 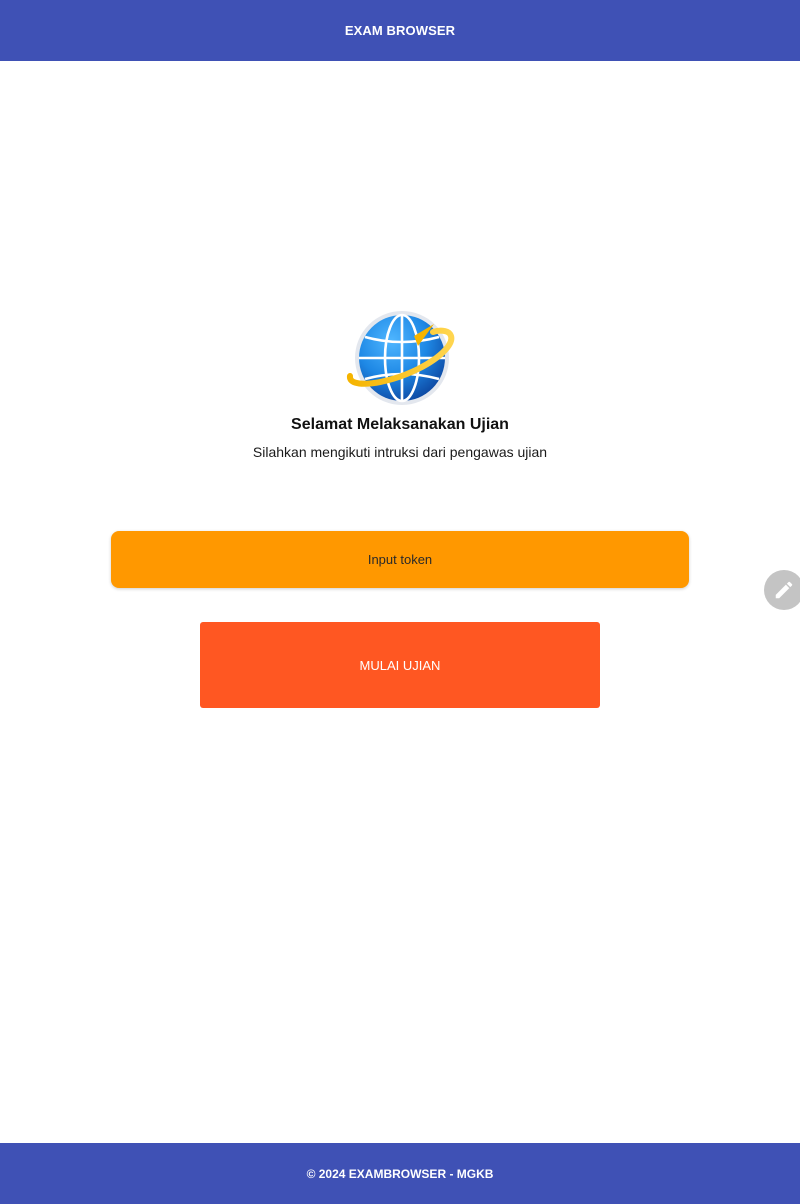 I want to click on start-exam-label: MULAI UJIAN, so click(x=400, y=665).